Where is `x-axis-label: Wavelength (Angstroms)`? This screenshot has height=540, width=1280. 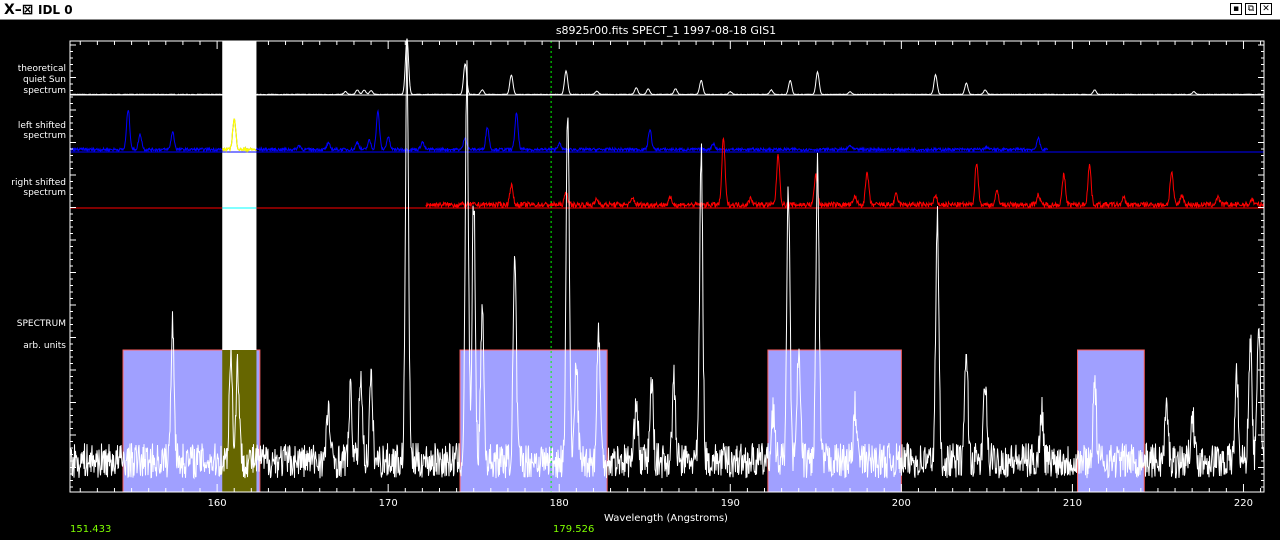 x-axis-label: Wavelength (Angstroms) is located at coordinates (666, 518).